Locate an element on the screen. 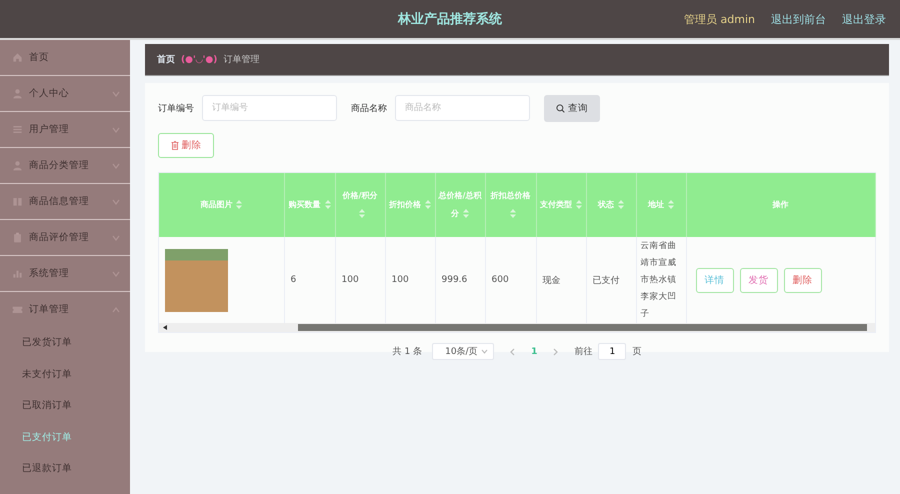 This screenshot has width=900, height=494. field-label: 商品名称 is located at coordinates (369, 108).